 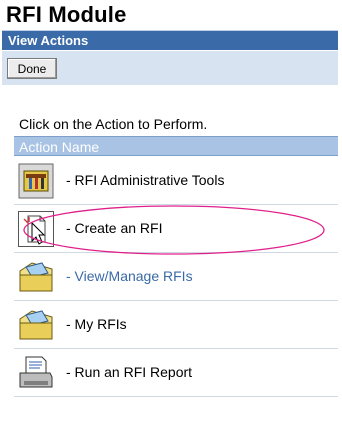 What do you see at coordinates (113, 124) in the screenshot?
I see `instruction-text: Click on the Action to Perform.` at bounding box center [113, 124].